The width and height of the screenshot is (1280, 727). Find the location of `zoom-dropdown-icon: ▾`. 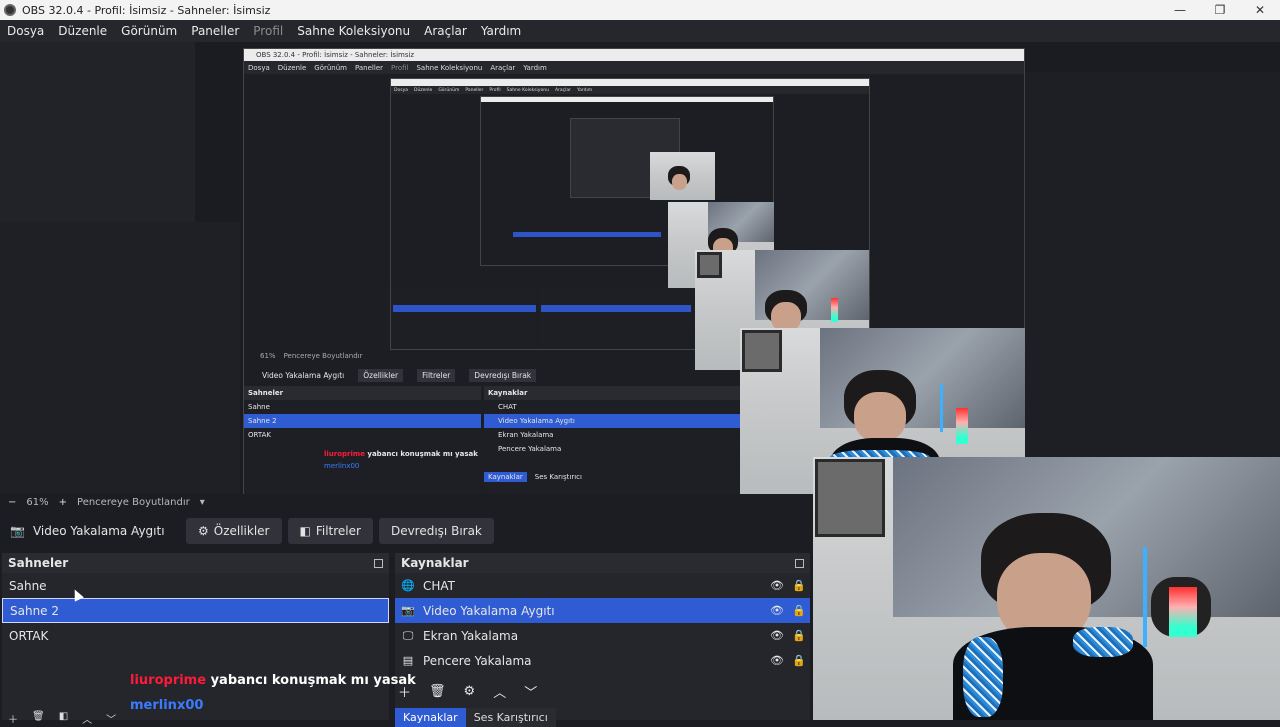

zoom-dropdown-icon: ▾ is located at coordinates (202, 502).